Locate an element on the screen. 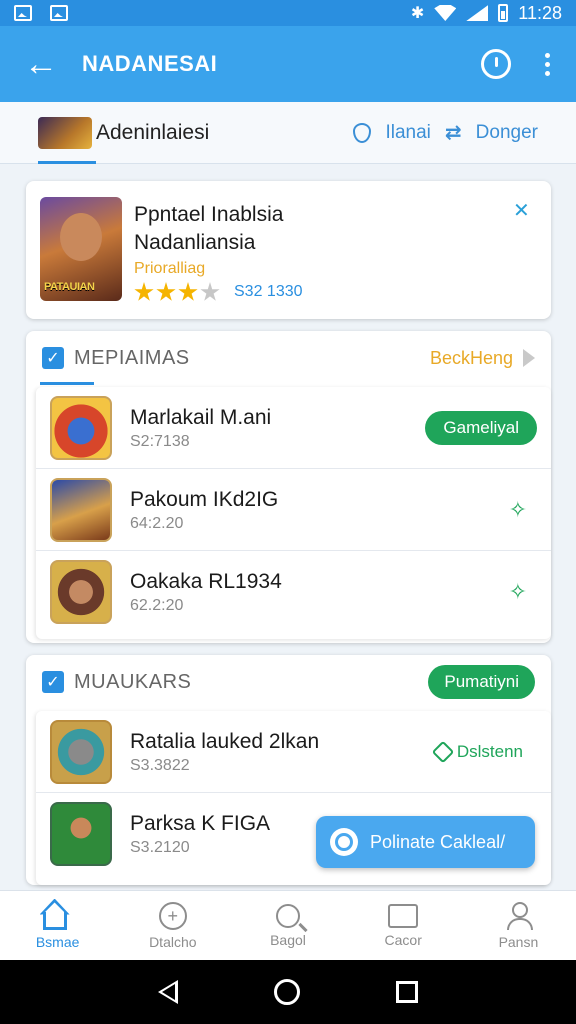 This screenshot has width=576, height=1024. nav-item-4: Cacor is located at coordinates (403, 925).